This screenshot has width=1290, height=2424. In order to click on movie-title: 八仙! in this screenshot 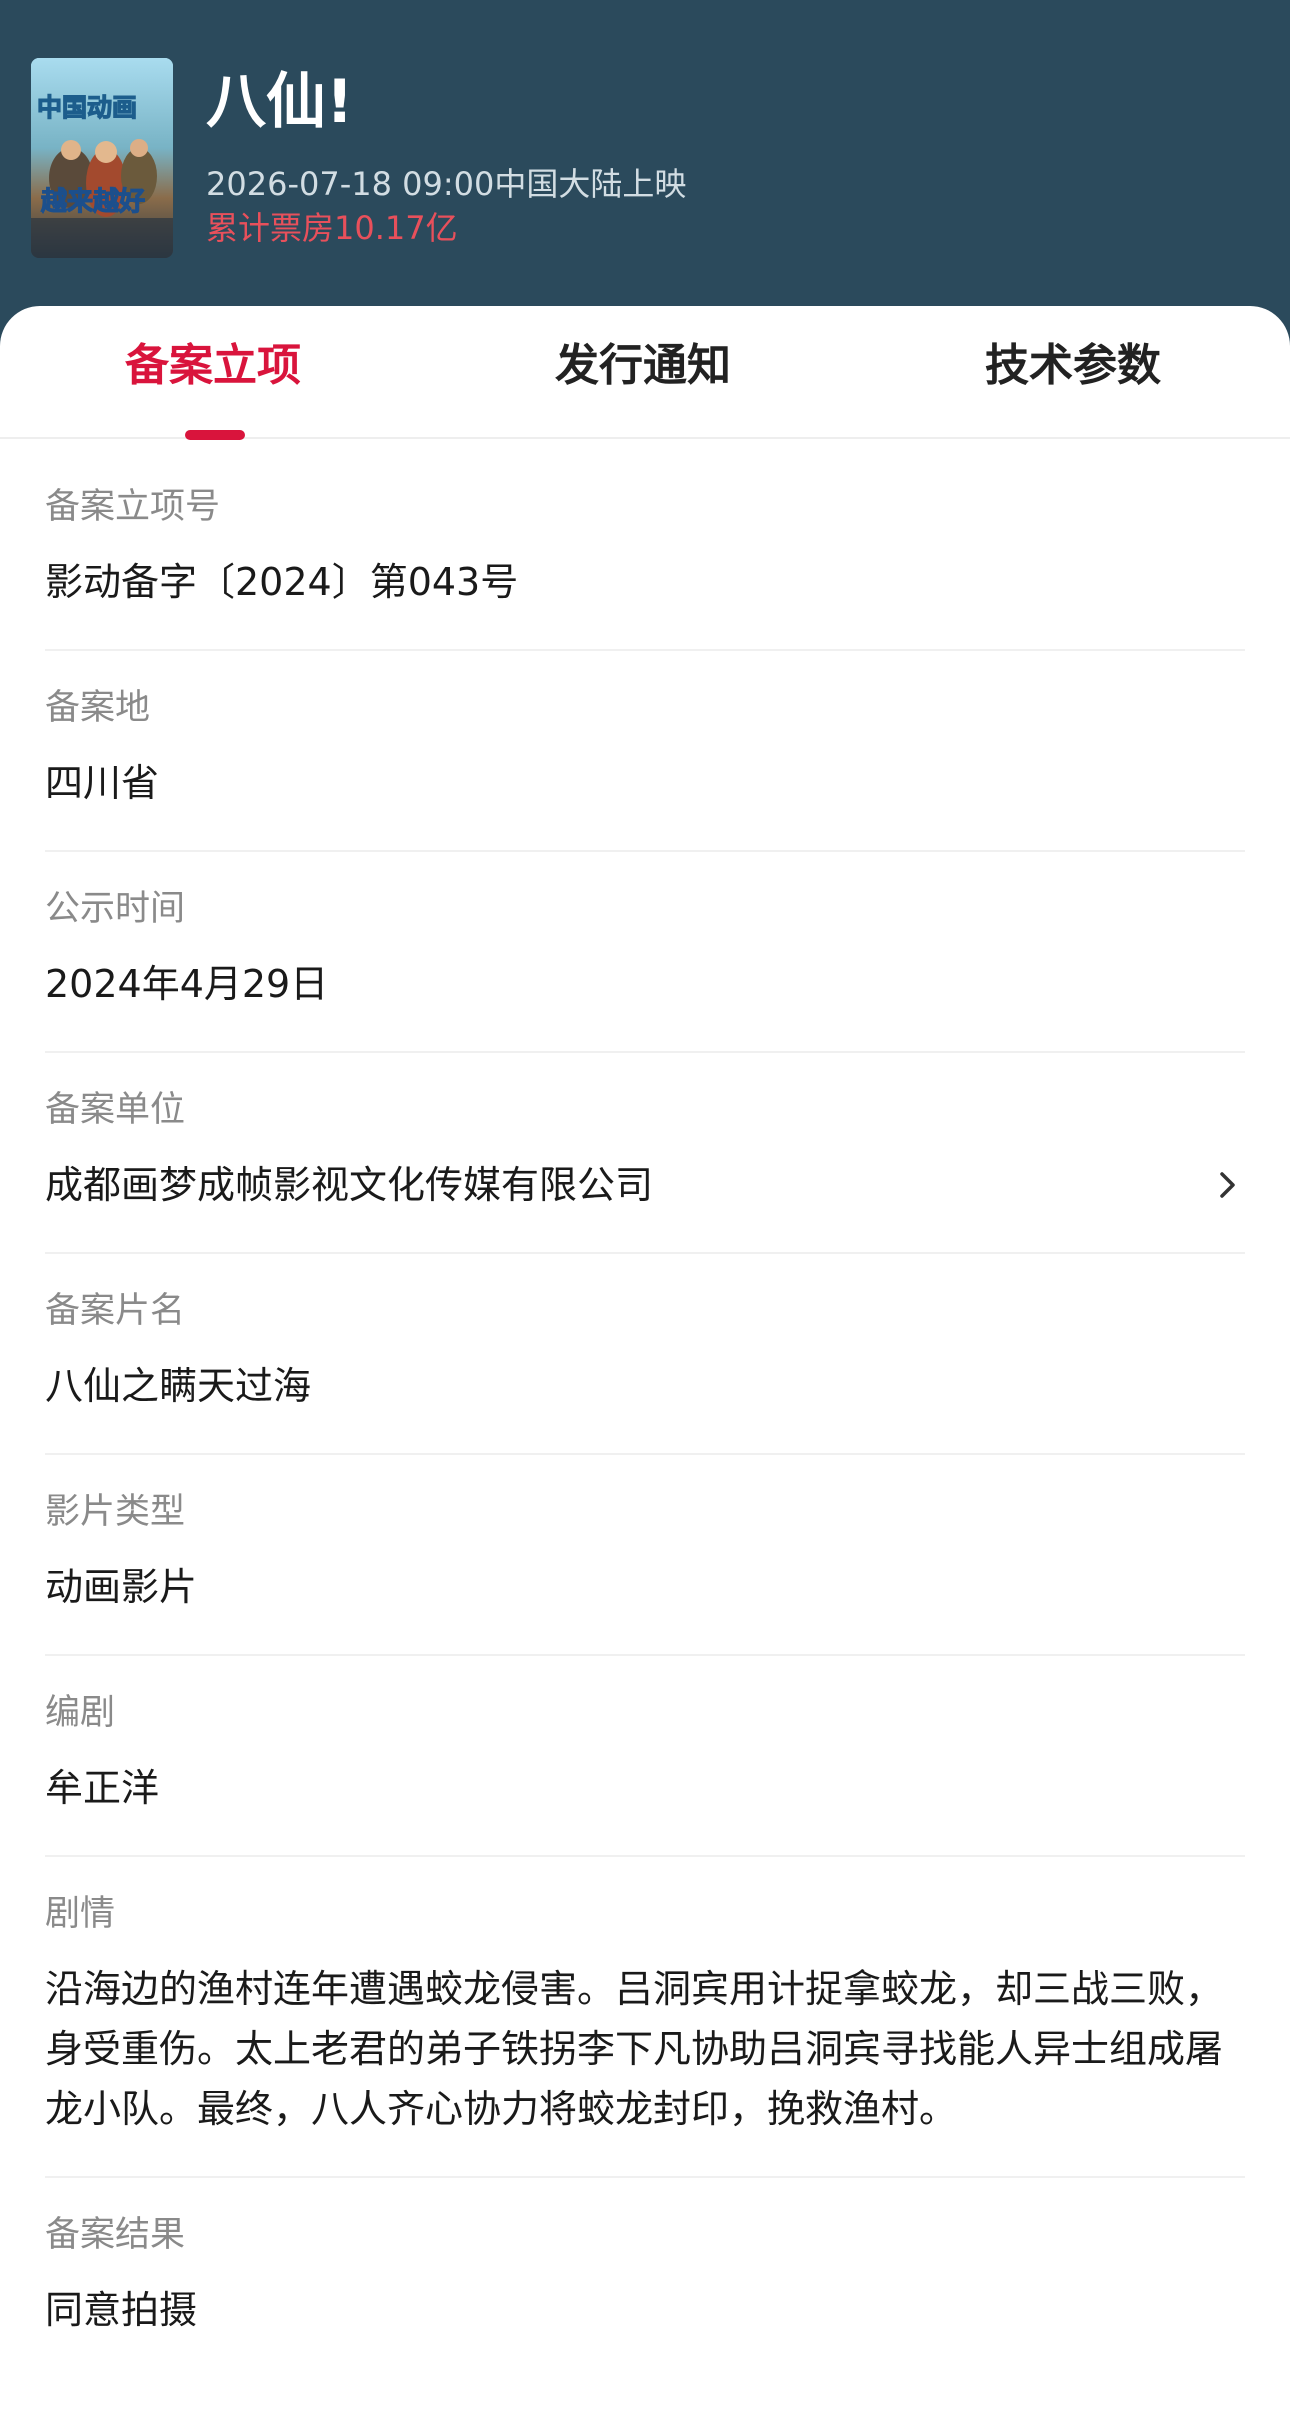, I will do `click(280, 102)`.